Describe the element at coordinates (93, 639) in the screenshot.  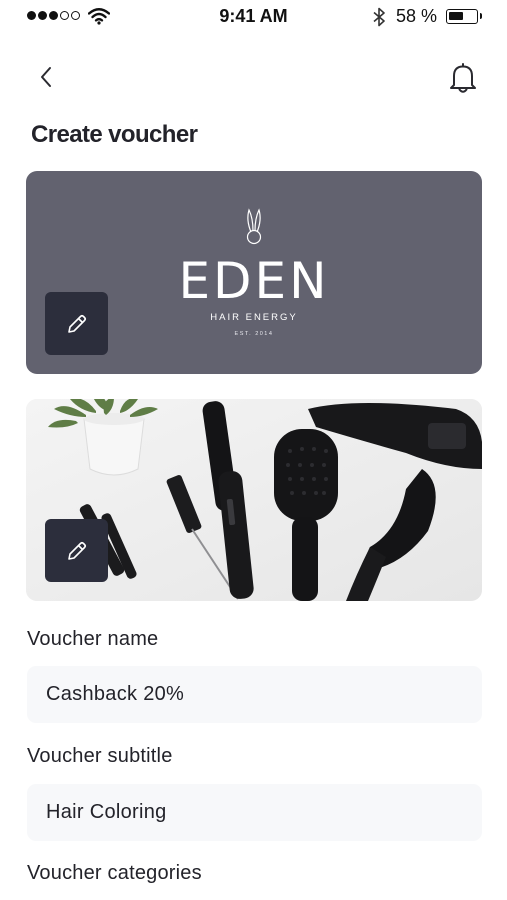
I see `voucher-name-label: Voucher name` at that location.